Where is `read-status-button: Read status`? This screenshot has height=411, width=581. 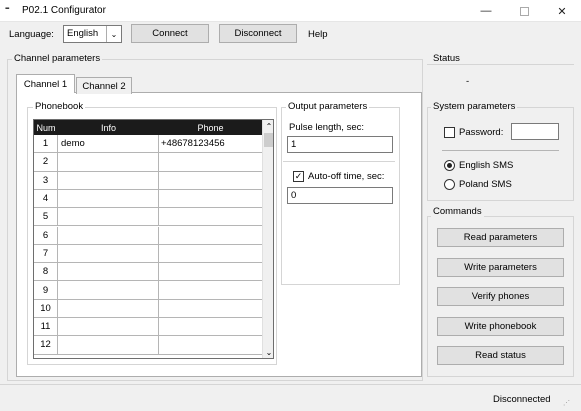
read-status-button: Read status is located at coordinates (500, 355).